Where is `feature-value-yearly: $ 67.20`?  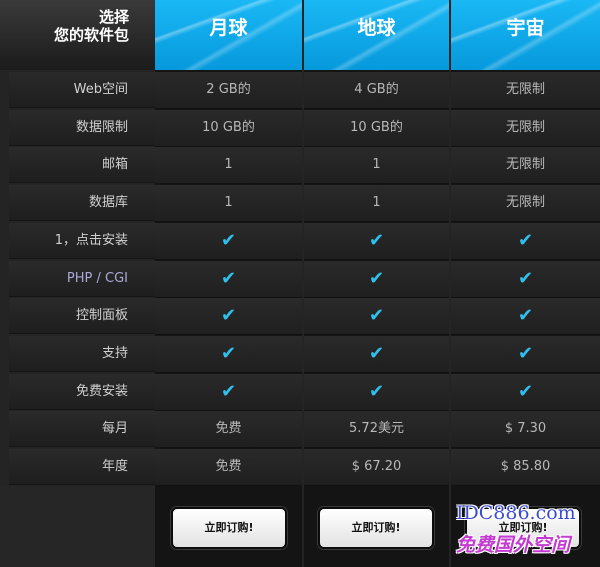 feature-value-yearly: $ 67.20 is located at coordinates (376, 467).